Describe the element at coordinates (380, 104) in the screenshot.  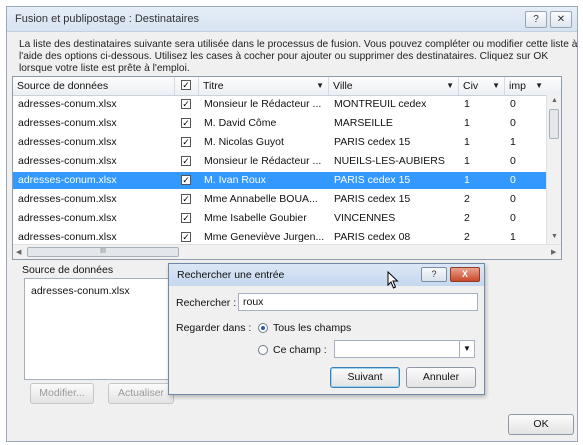
I see `cell-ville: MONTREUIL cedex` at that location.